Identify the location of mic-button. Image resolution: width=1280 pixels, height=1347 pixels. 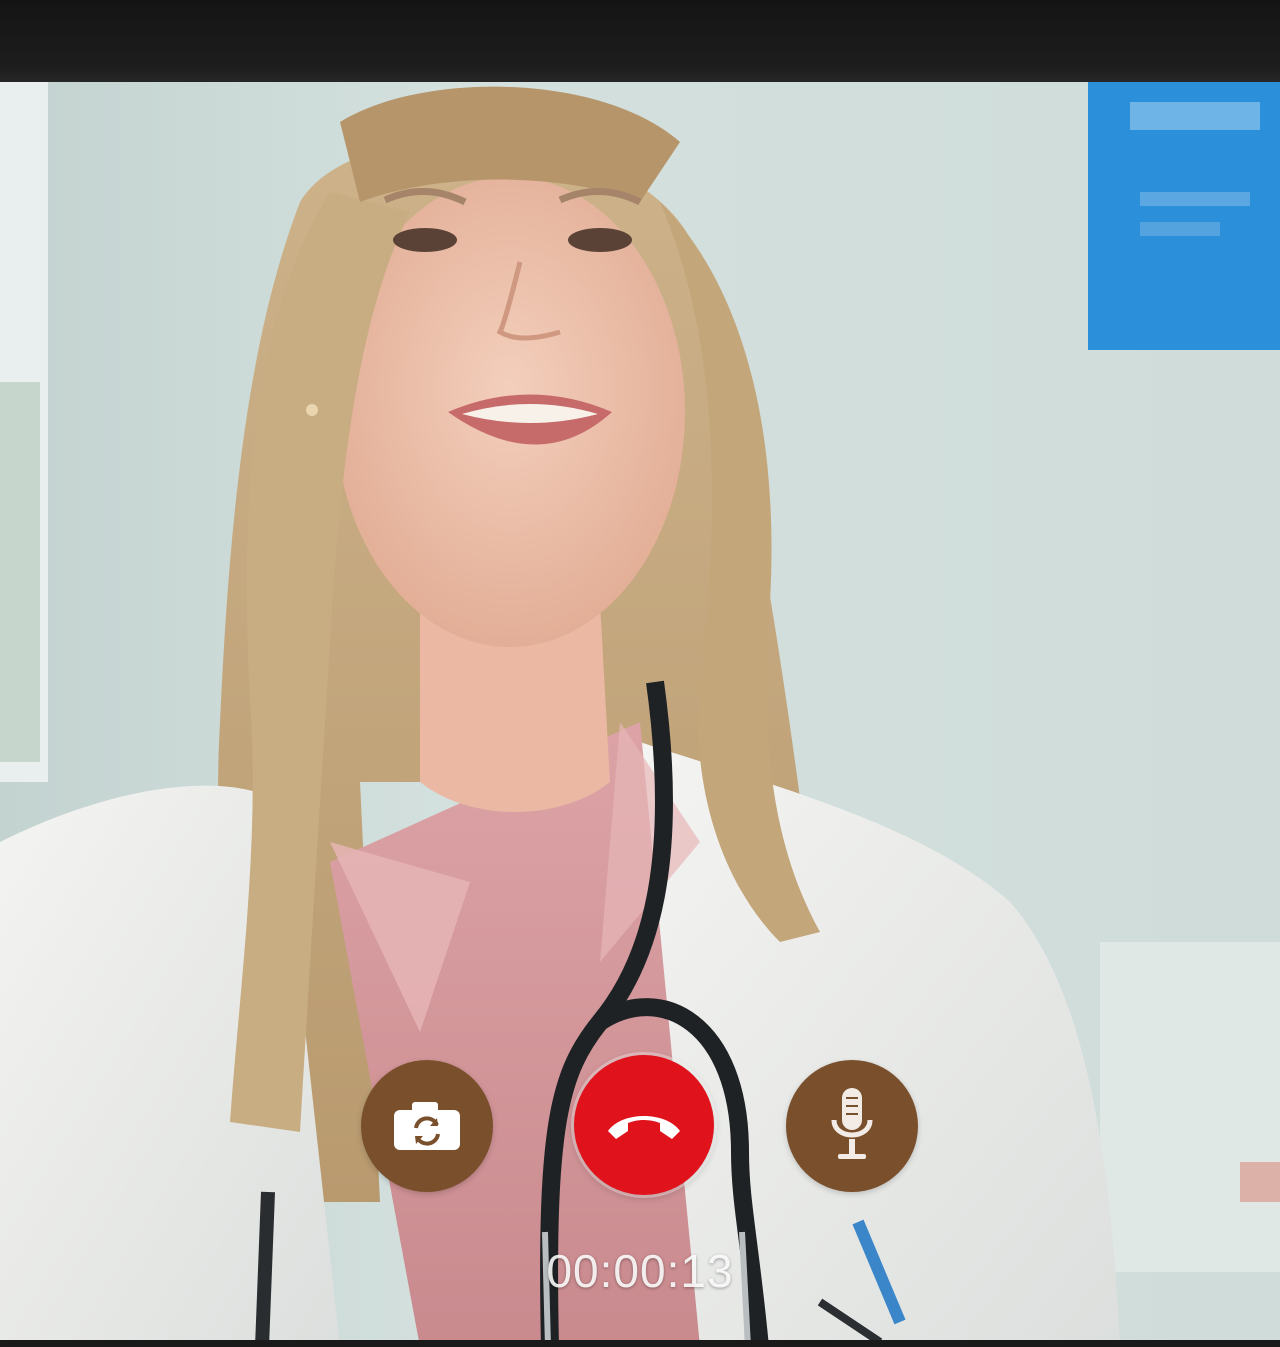
(852, 1126).